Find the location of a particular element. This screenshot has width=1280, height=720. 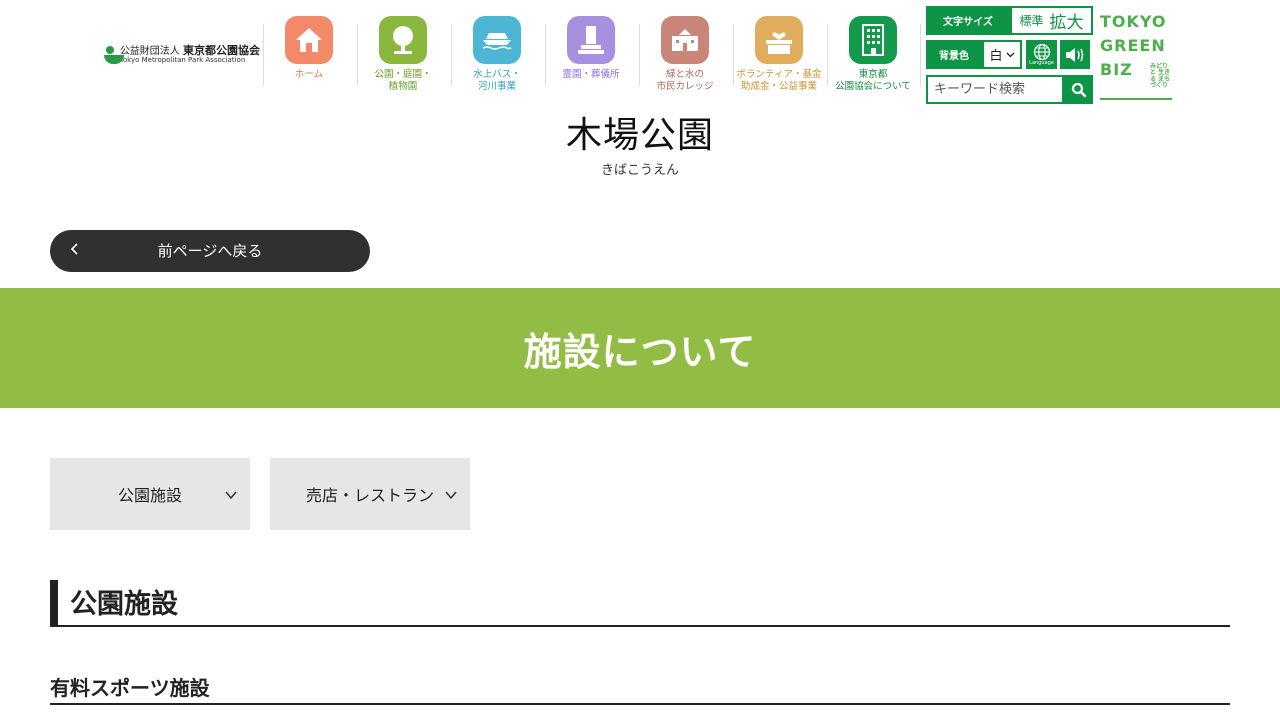

nav-home: ホーム is located at coordinates (309, 48).